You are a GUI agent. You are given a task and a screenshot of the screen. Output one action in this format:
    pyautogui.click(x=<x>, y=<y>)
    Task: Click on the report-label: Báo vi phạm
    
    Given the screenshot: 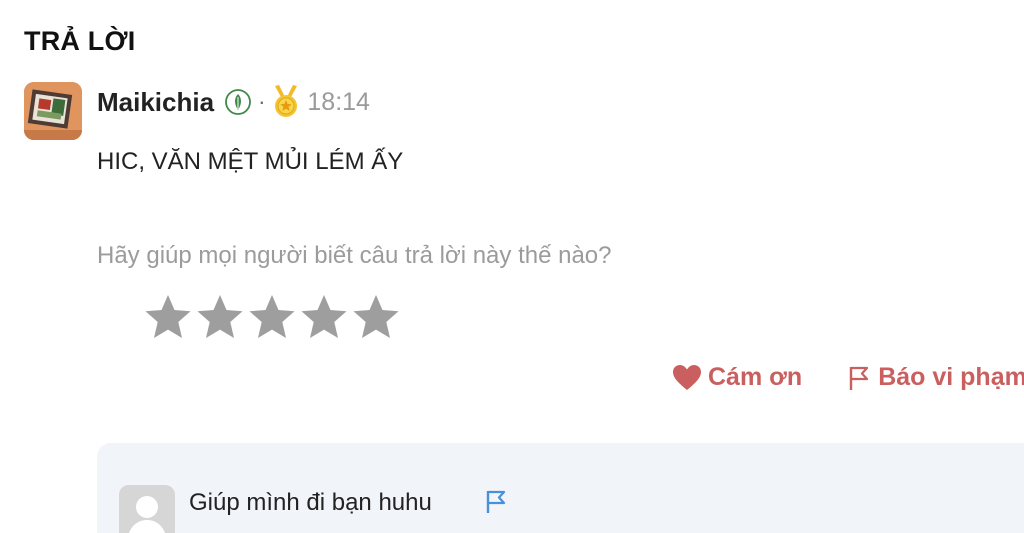 What is the action you would take?
    pyautogui.click(x=951, y=377)
    